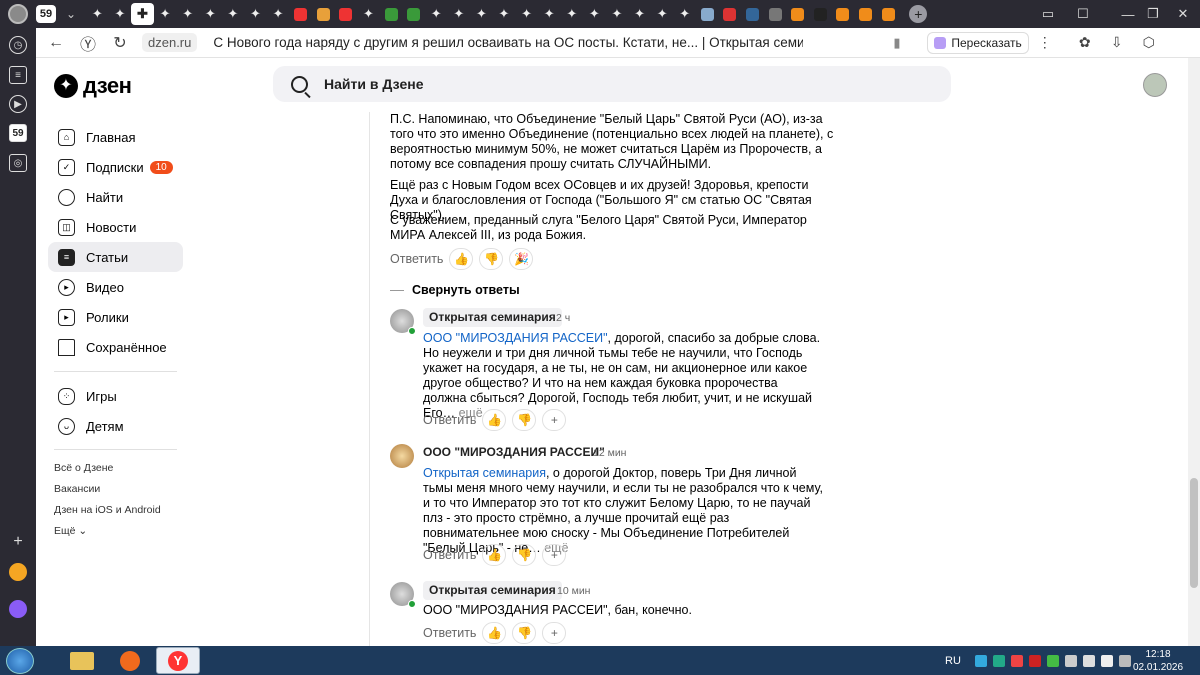 Image resolution: width=1200 pixels, height=675 pixels. I want to click on close-window-button: ✕, so click(1180, 14).